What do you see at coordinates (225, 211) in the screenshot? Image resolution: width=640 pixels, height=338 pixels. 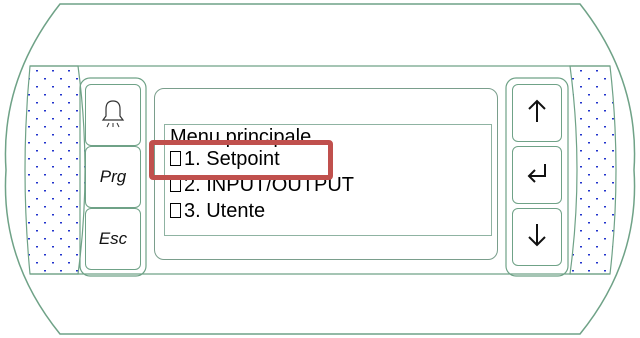 I see `menu-item-label: 3. Utente` at bounding box center [225, 211].